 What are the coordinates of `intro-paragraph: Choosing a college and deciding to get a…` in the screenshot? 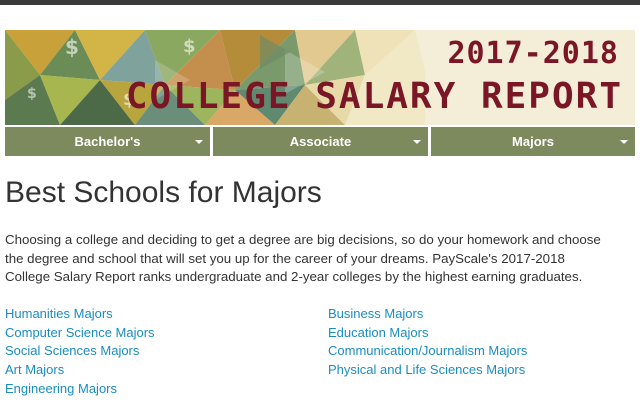 It's located at (303, 258).